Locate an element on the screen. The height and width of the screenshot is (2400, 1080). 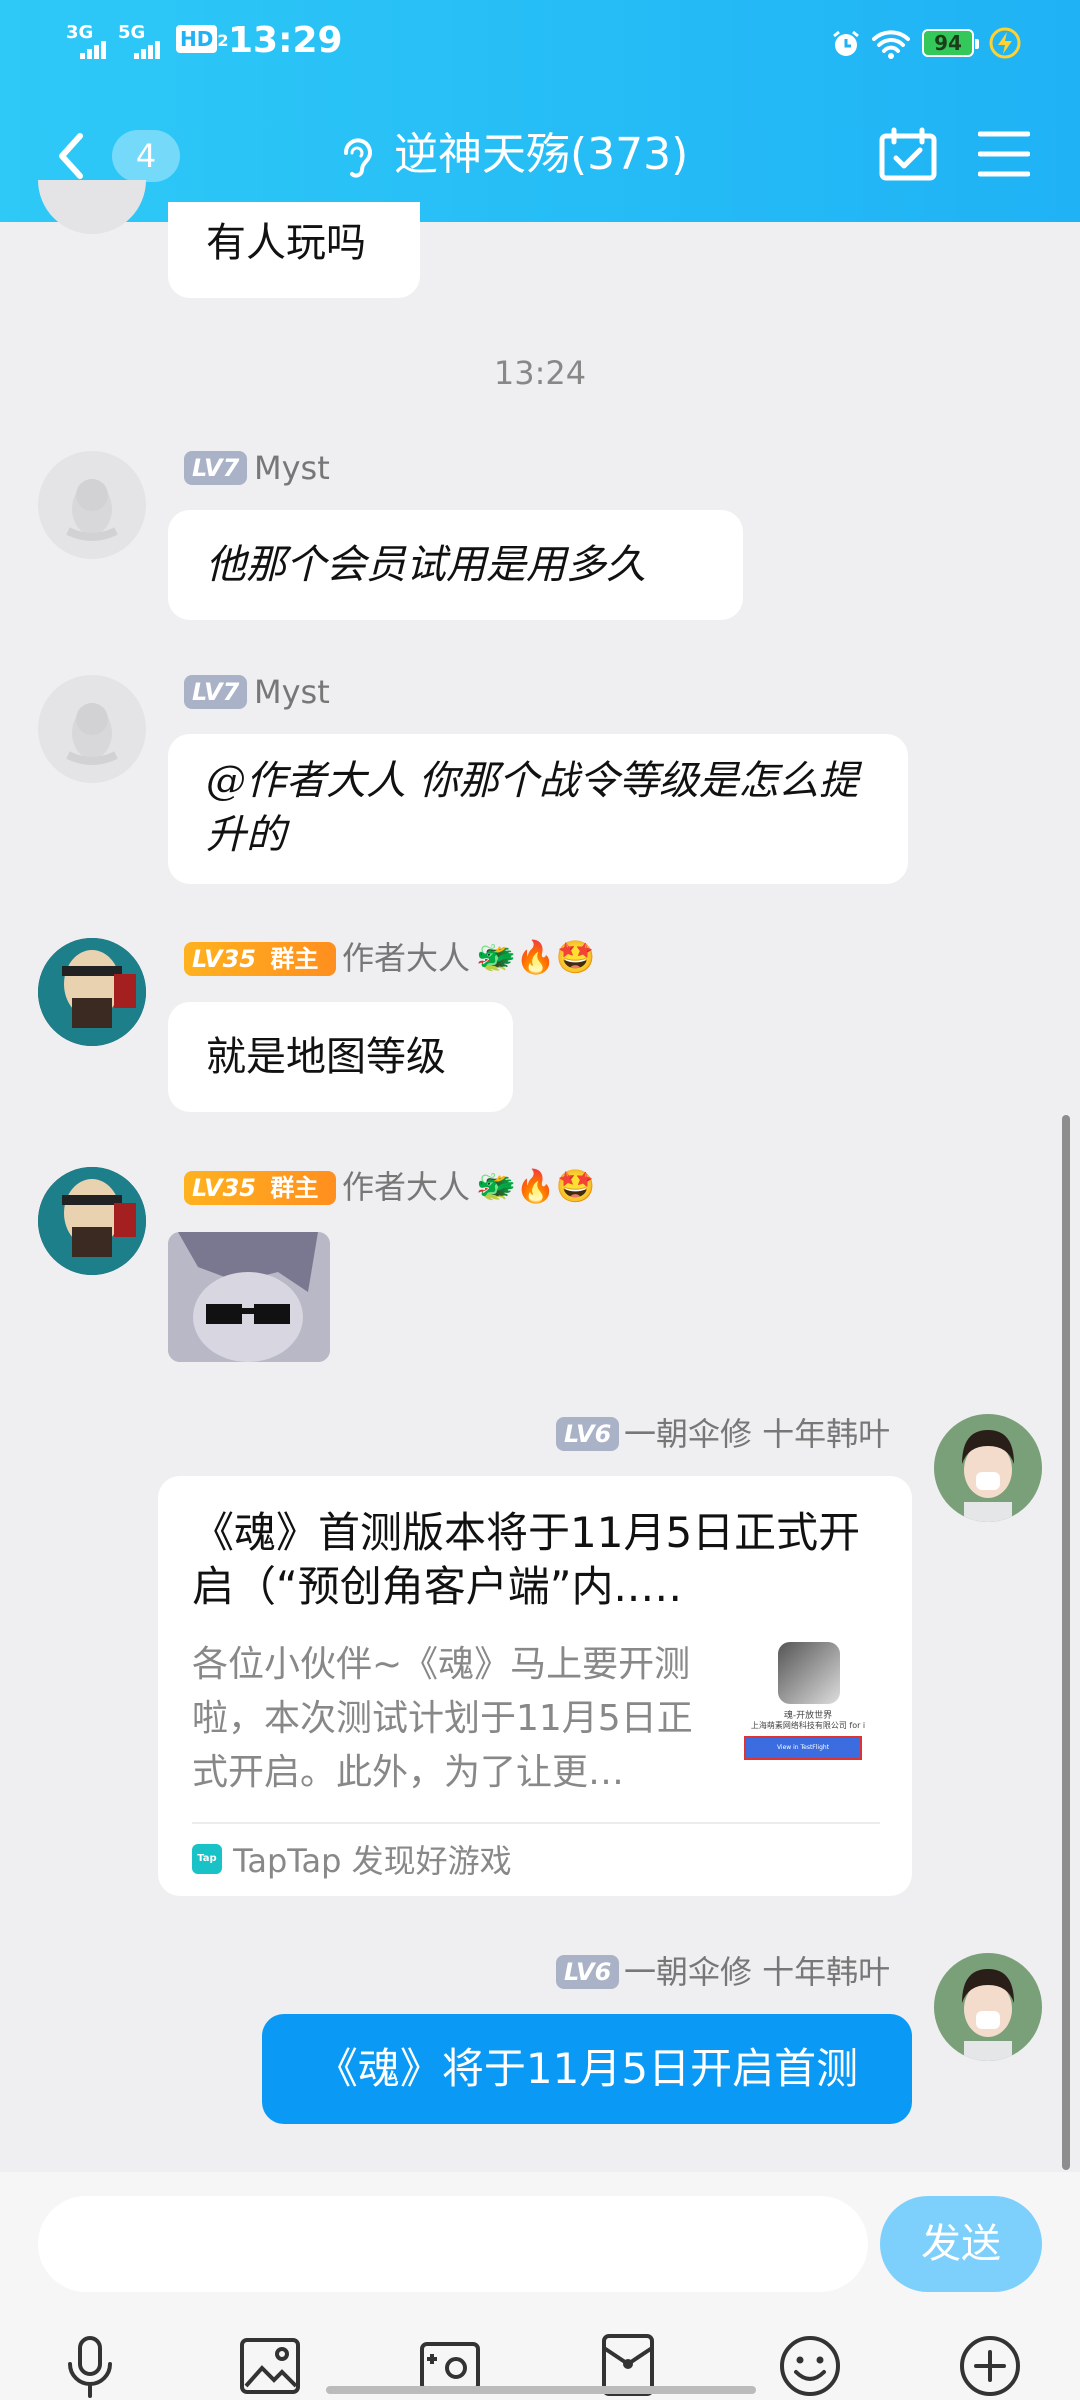
hd-sub: 2 is located at coordinates (223, 40).